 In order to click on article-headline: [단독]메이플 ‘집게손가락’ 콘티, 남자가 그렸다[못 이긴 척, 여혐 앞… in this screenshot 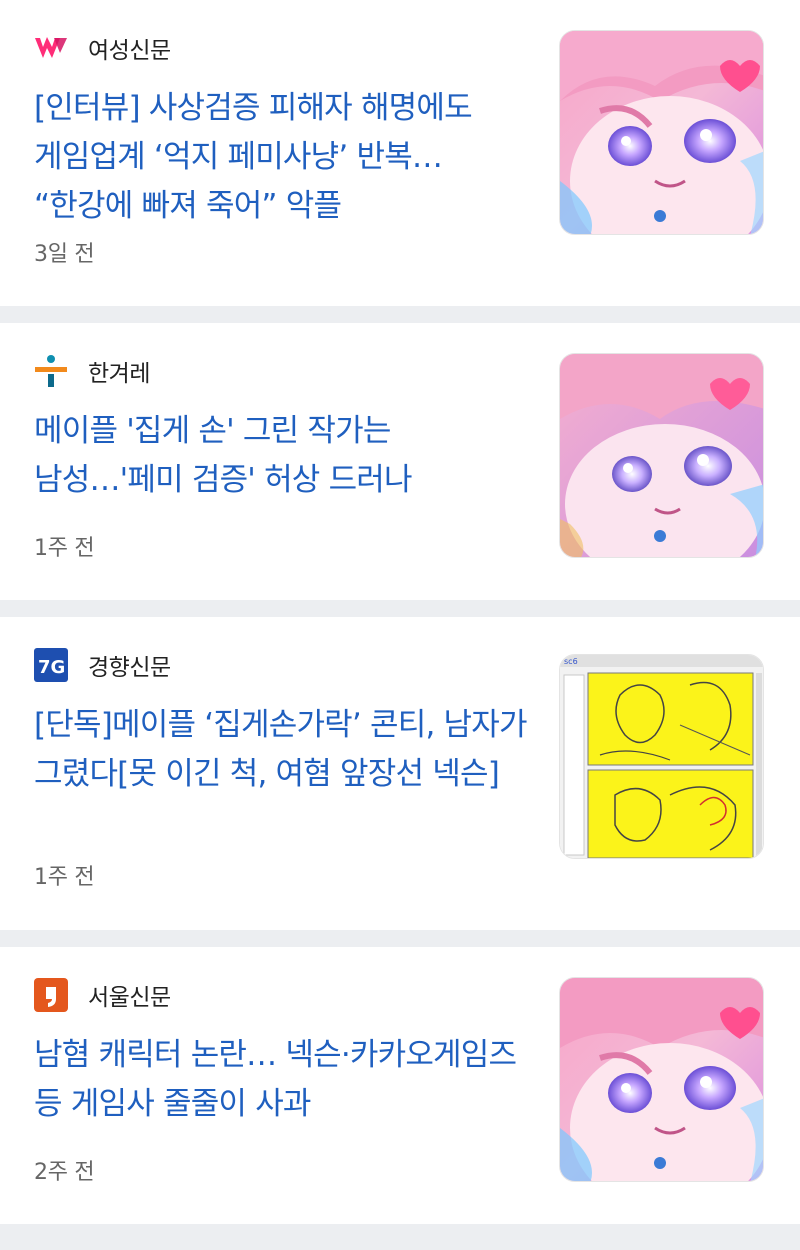, I will do `click(284, 750)`.